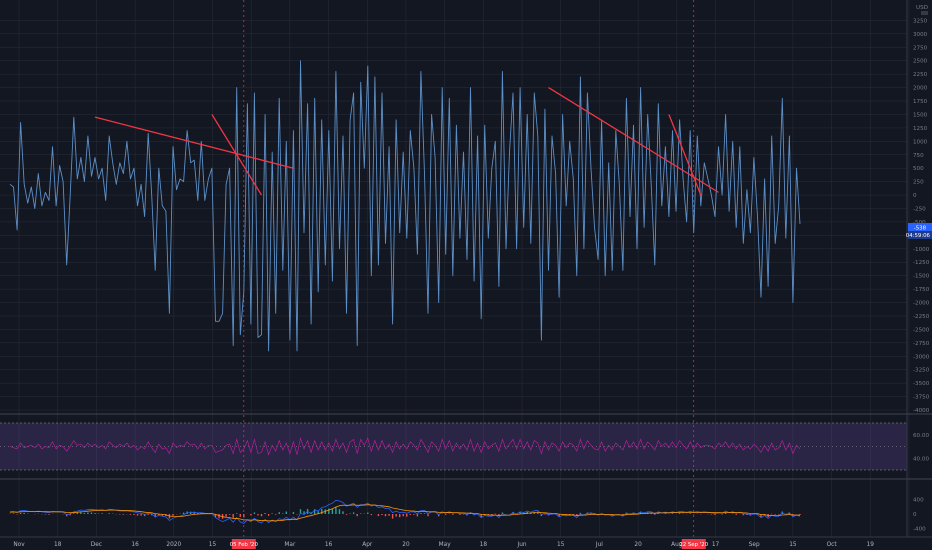  What do you see at coordinates (918, 156) in the screenshot?
I see `y-tick-label: 750` at bounding box center [918, 156].